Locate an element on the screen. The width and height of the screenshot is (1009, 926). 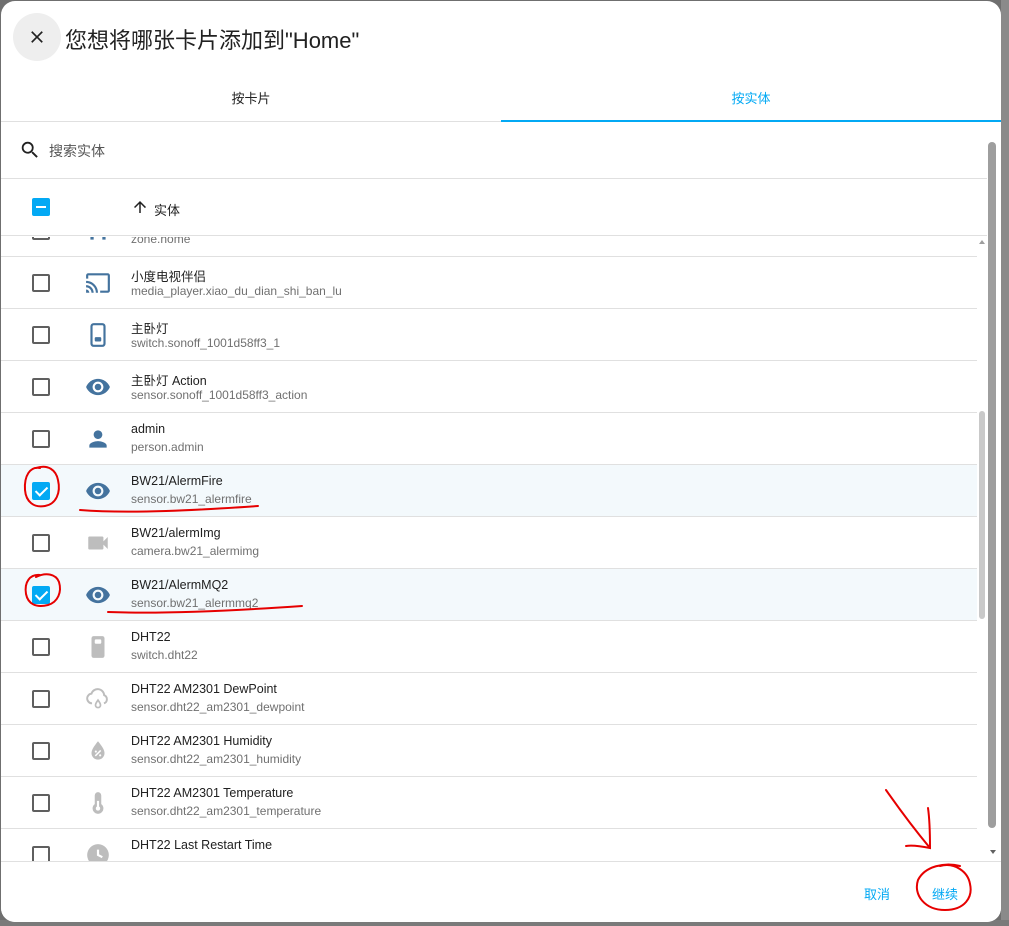
entity-name: BW21/AlermMQ2 is located at coordinates (180, 585).